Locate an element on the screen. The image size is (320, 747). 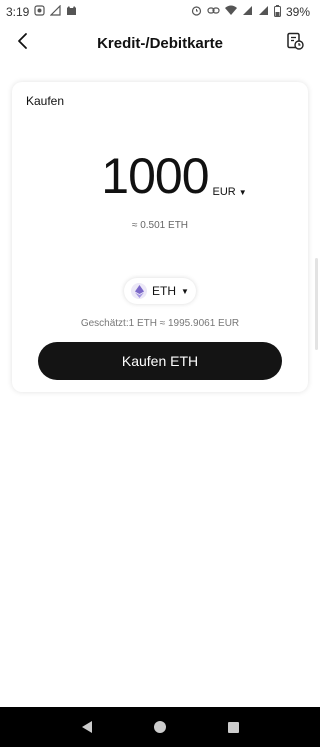
wifi-icon is located at coordinates (230, 12).